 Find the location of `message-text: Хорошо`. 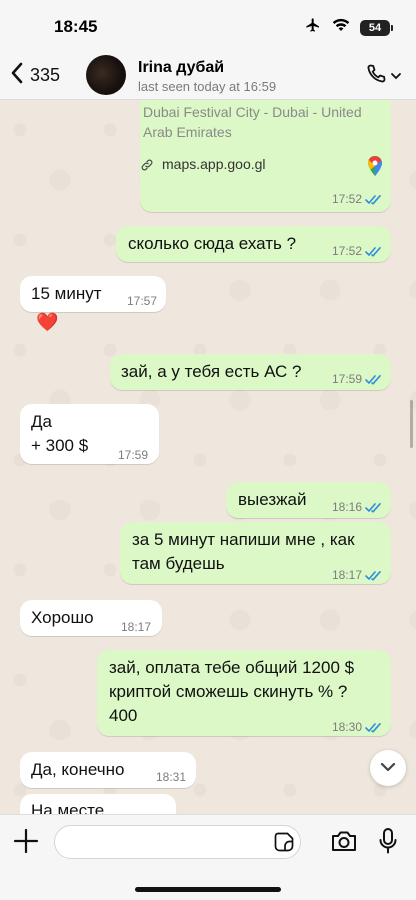

message-text: Хорошо is located at coordinates (62, 617).